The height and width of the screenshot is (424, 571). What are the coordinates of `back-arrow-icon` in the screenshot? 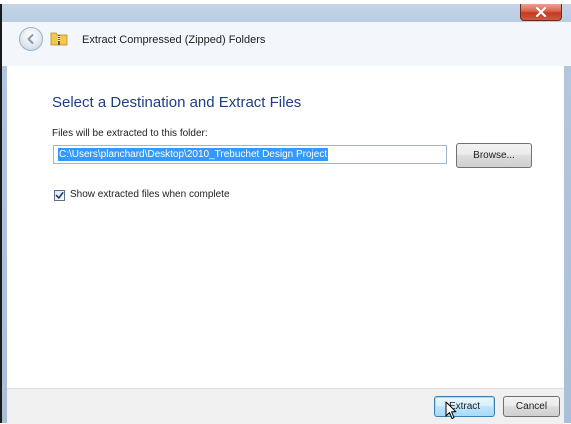 It's located at (30, 39).